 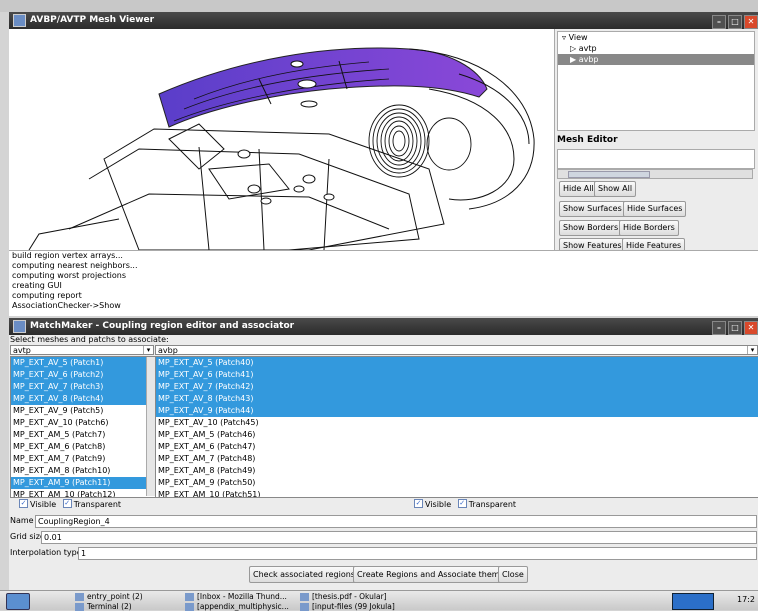 What do you see at coordinates (18, 601) in the screenshot?
I see `start-menu-icon` at bounding box center [18, 601].